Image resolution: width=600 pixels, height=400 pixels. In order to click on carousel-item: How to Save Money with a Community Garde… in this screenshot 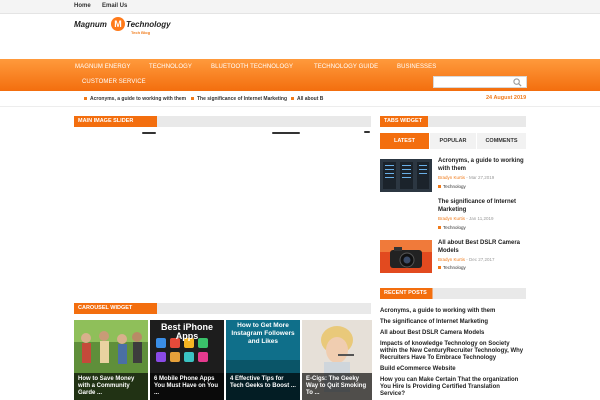, I will do `click(111, 360)`.